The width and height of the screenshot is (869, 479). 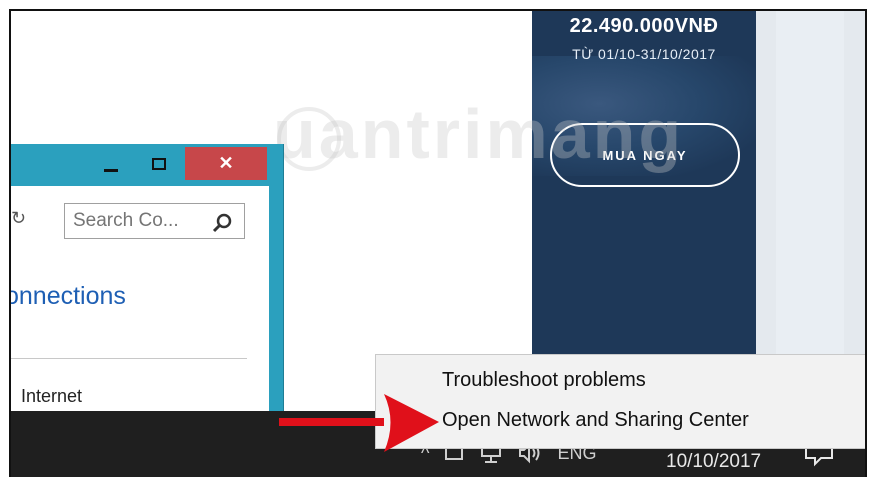 I want to click on refresh-icon: ↻, so click(x=18, y=218).